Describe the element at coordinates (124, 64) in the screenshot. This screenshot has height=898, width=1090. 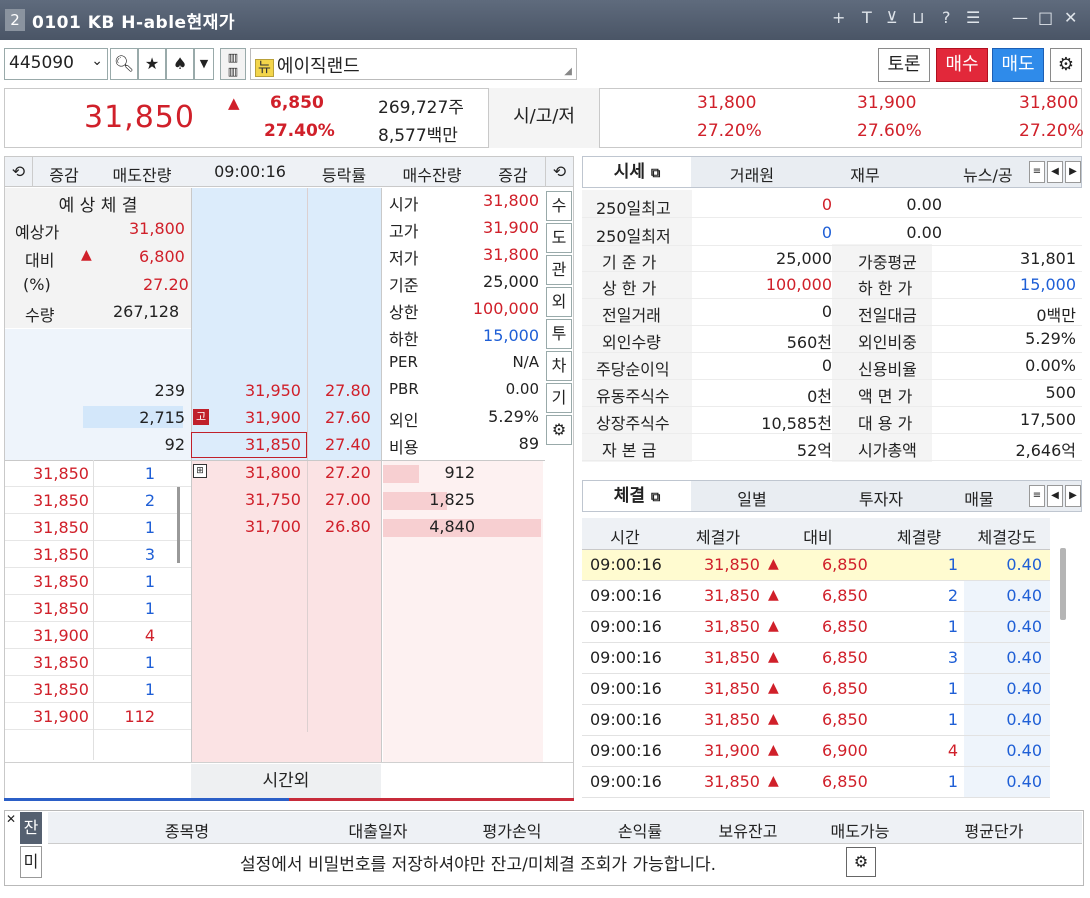
I see `search-icon: 🔍︎` at that location.